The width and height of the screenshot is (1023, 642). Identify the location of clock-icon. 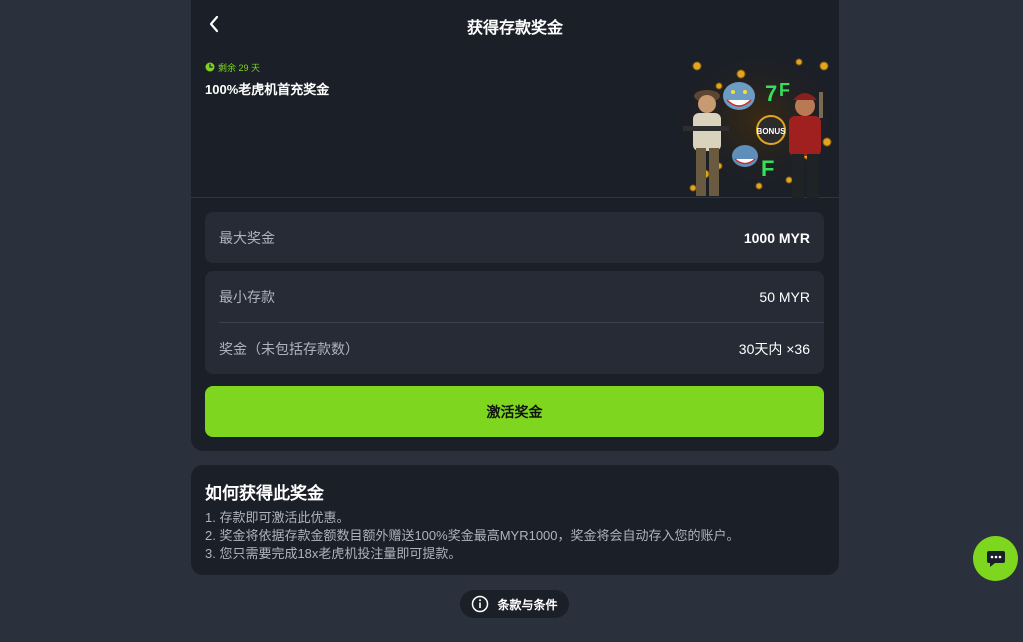
(210, 67).